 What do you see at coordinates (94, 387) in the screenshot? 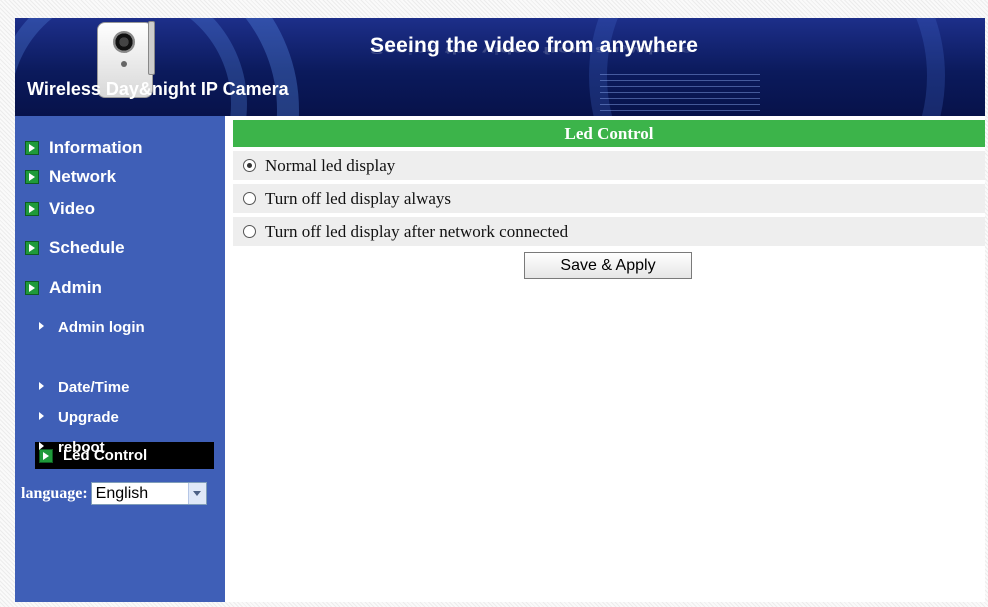
I see `sidebar-subitem-label: Date/Time` at bounding box center [94, 387].